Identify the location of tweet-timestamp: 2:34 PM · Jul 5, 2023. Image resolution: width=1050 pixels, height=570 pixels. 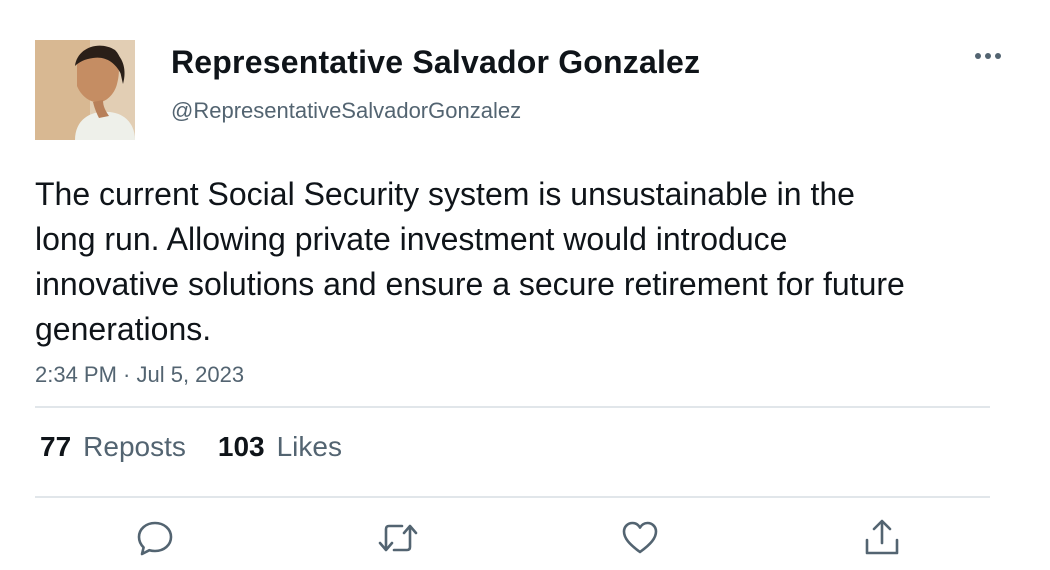
(139, 375).